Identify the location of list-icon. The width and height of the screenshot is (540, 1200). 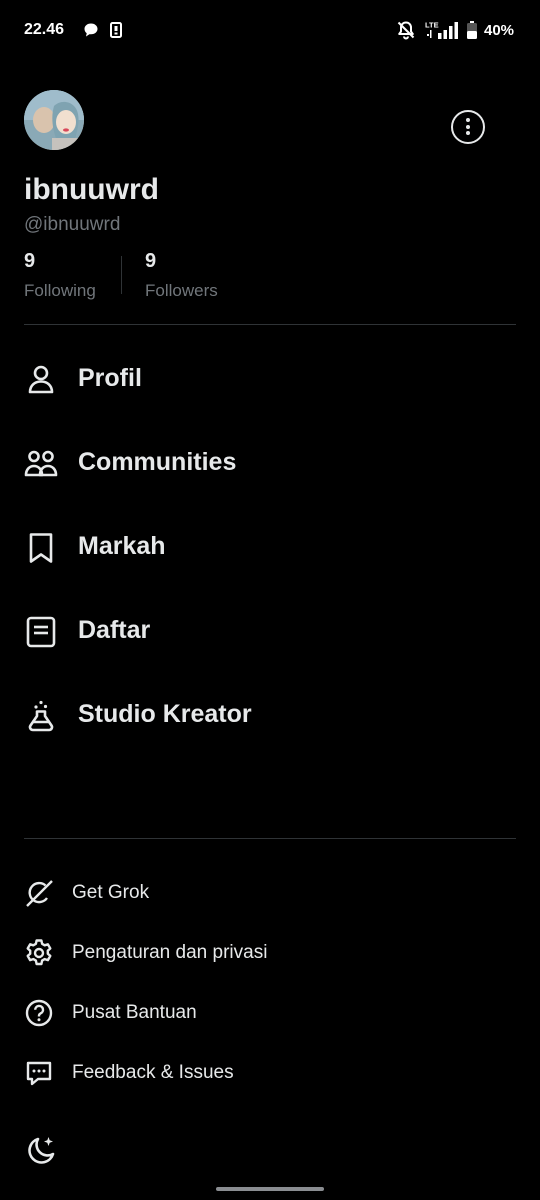
(41, 632).